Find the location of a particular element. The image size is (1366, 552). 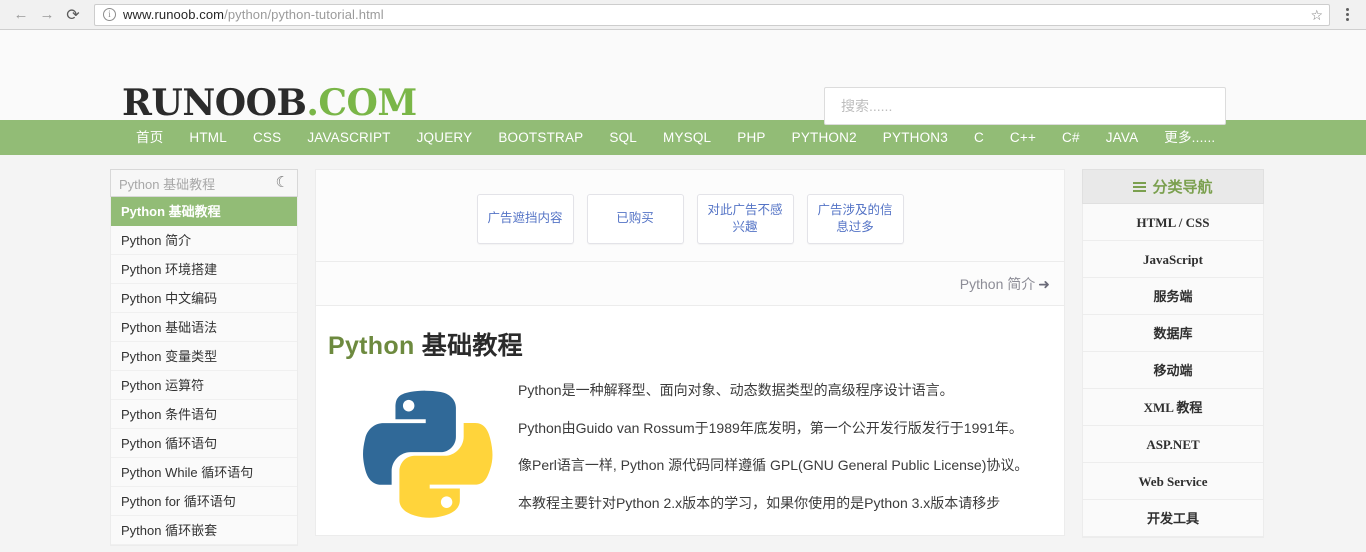

logo-text-dark: RUNOOB is located at coordinates (214, 103).